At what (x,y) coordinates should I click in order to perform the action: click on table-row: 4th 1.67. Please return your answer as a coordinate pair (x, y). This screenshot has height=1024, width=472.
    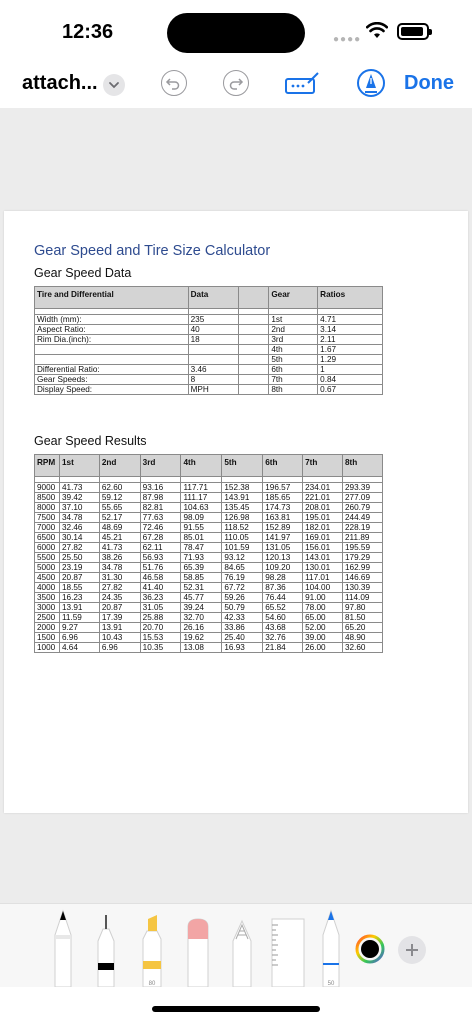
    Looking at the image, I should click on (208, 349).